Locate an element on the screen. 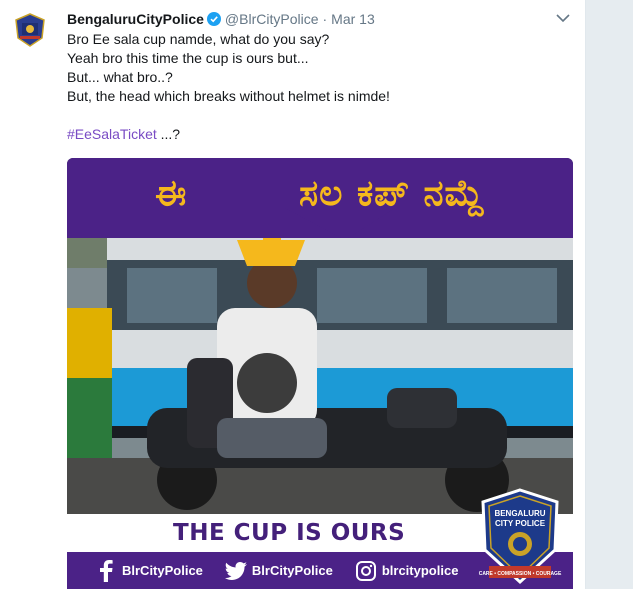 This screenshot has width=633, height=589. instagram-icon is located at coordinates (366, 571).